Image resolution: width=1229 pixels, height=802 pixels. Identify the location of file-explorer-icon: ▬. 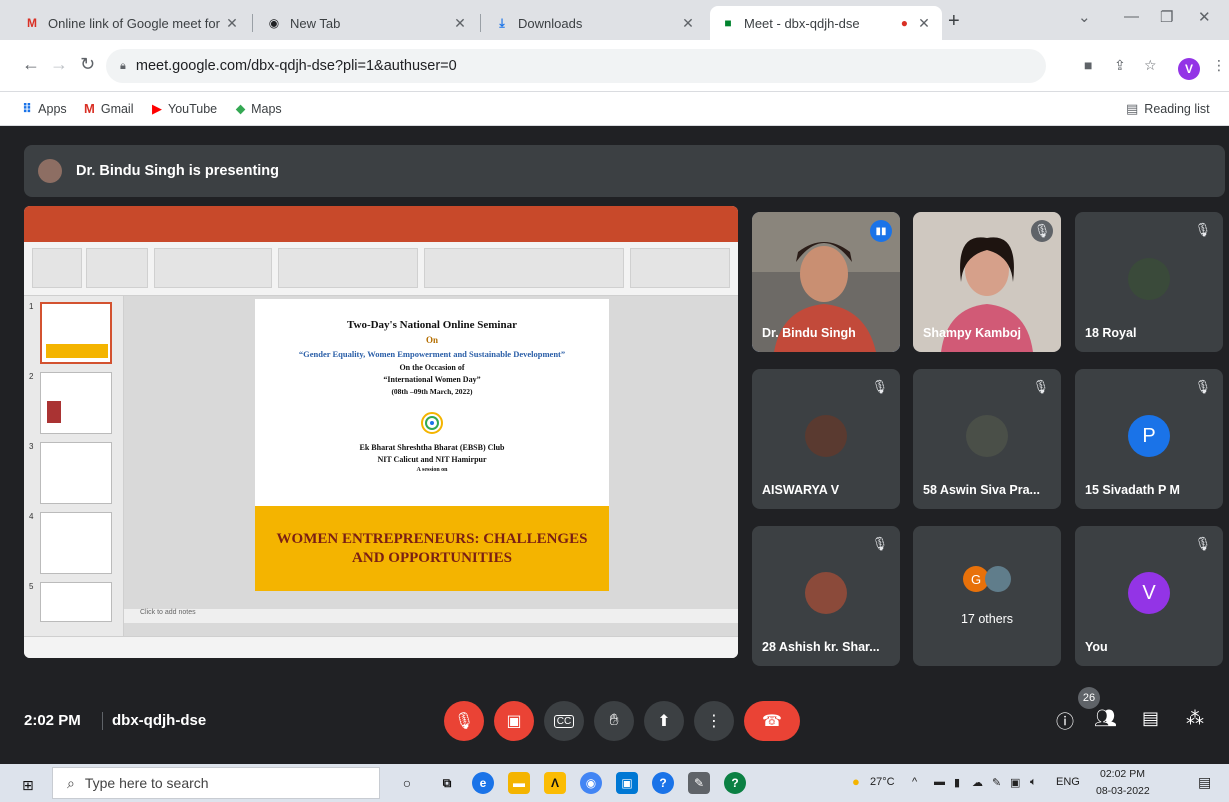
(519, 783).